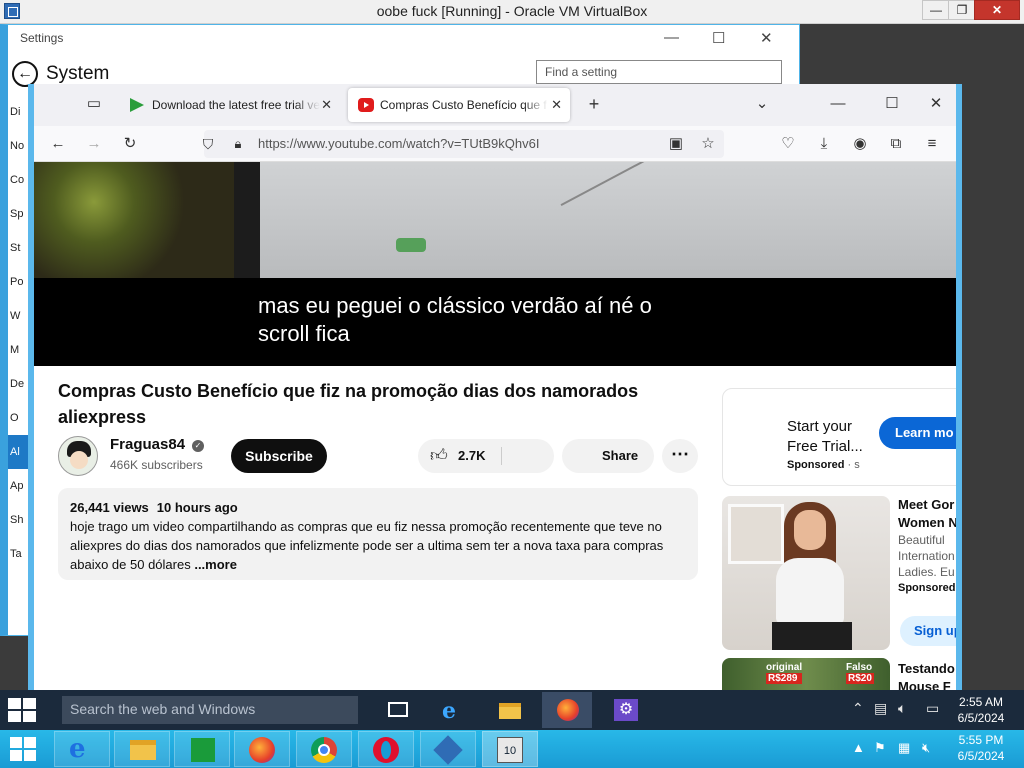 The width and height of the screenshot is (1024, 768). I want to click on recommended-title: Testando, so click(926, 668).